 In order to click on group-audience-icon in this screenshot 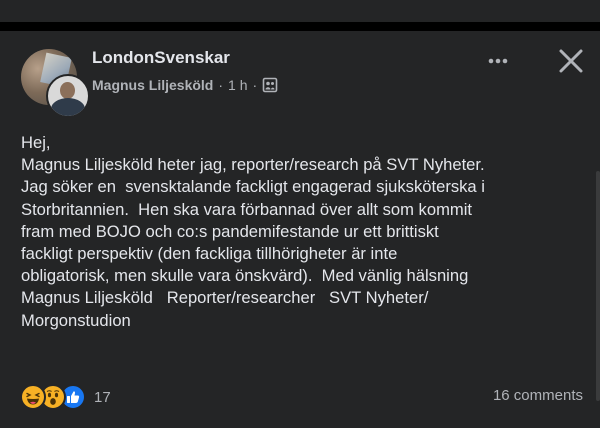, I will do `click(270, 85)`.